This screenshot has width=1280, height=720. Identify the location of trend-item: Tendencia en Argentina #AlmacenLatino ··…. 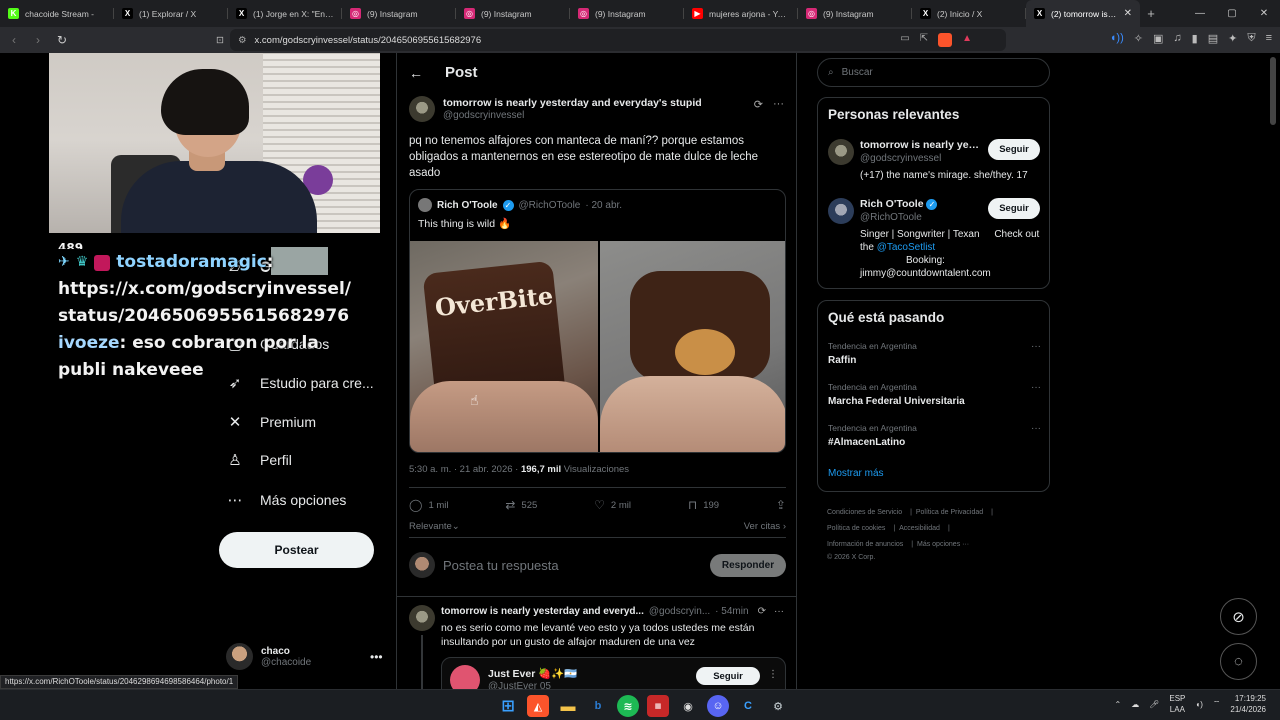
(934, 435).